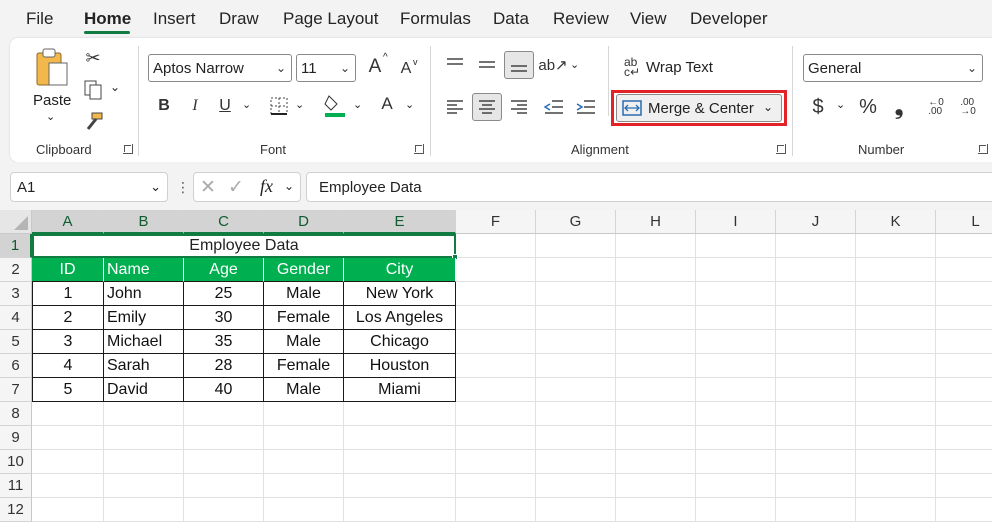 The width and height of the screenshot is (992, 528). Describe the element at coordinates (511, 19) in the screenshot. I see `tab-data: Data` at that location.